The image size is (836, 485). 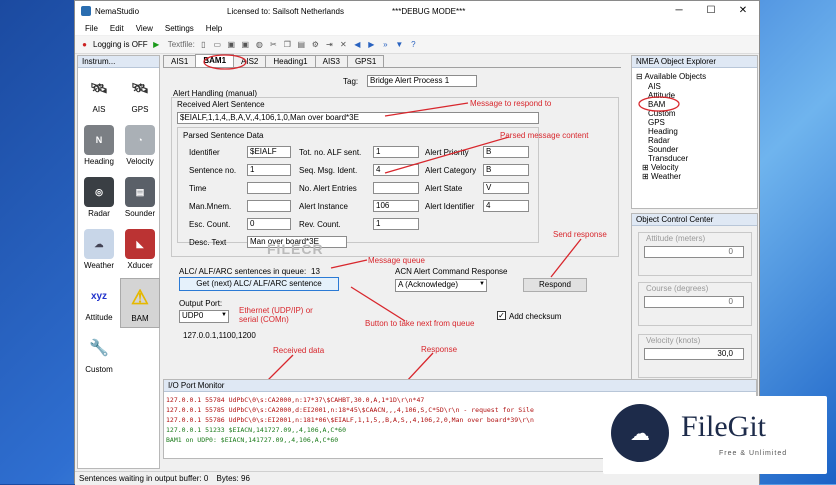 I want to click on arrow-take-next, so click(x=378, y=304).